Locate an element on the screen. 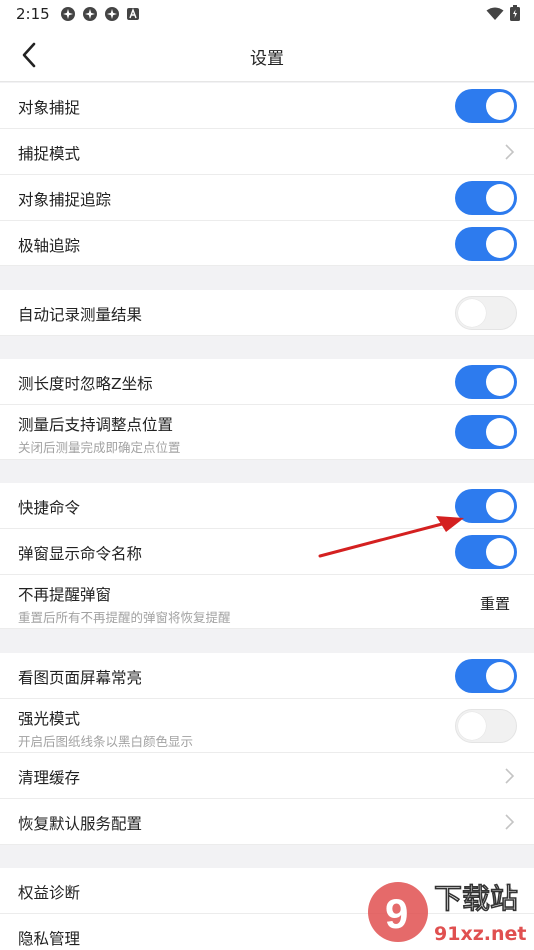 Image resolution: width=534 pixels, height=950 pixels. setting-label: 恢复默认服务配置 is located at coordinates (80, 824).